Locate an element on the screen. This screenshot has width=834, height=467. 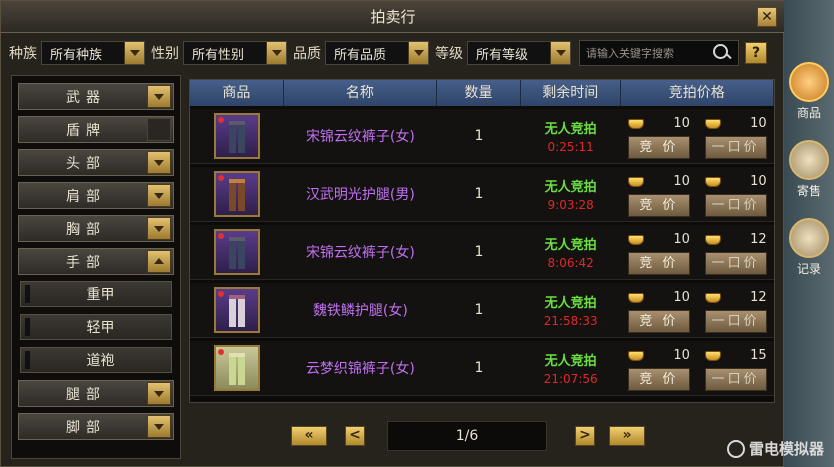
item-name: 宋锦云纹裤子(女) is located at coordinates (360, 137).